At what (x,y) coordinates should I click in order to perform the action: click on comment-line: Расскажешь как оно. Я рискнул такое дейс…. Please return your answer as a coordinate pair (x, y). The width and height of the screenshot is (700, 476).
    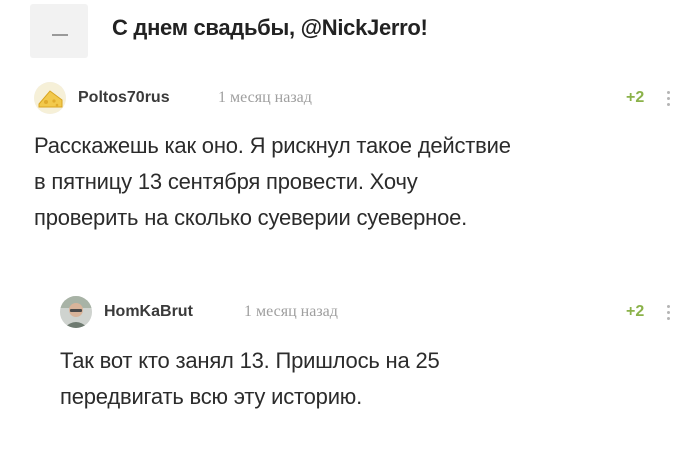
    Looking at the image, I should click on (272, 145).